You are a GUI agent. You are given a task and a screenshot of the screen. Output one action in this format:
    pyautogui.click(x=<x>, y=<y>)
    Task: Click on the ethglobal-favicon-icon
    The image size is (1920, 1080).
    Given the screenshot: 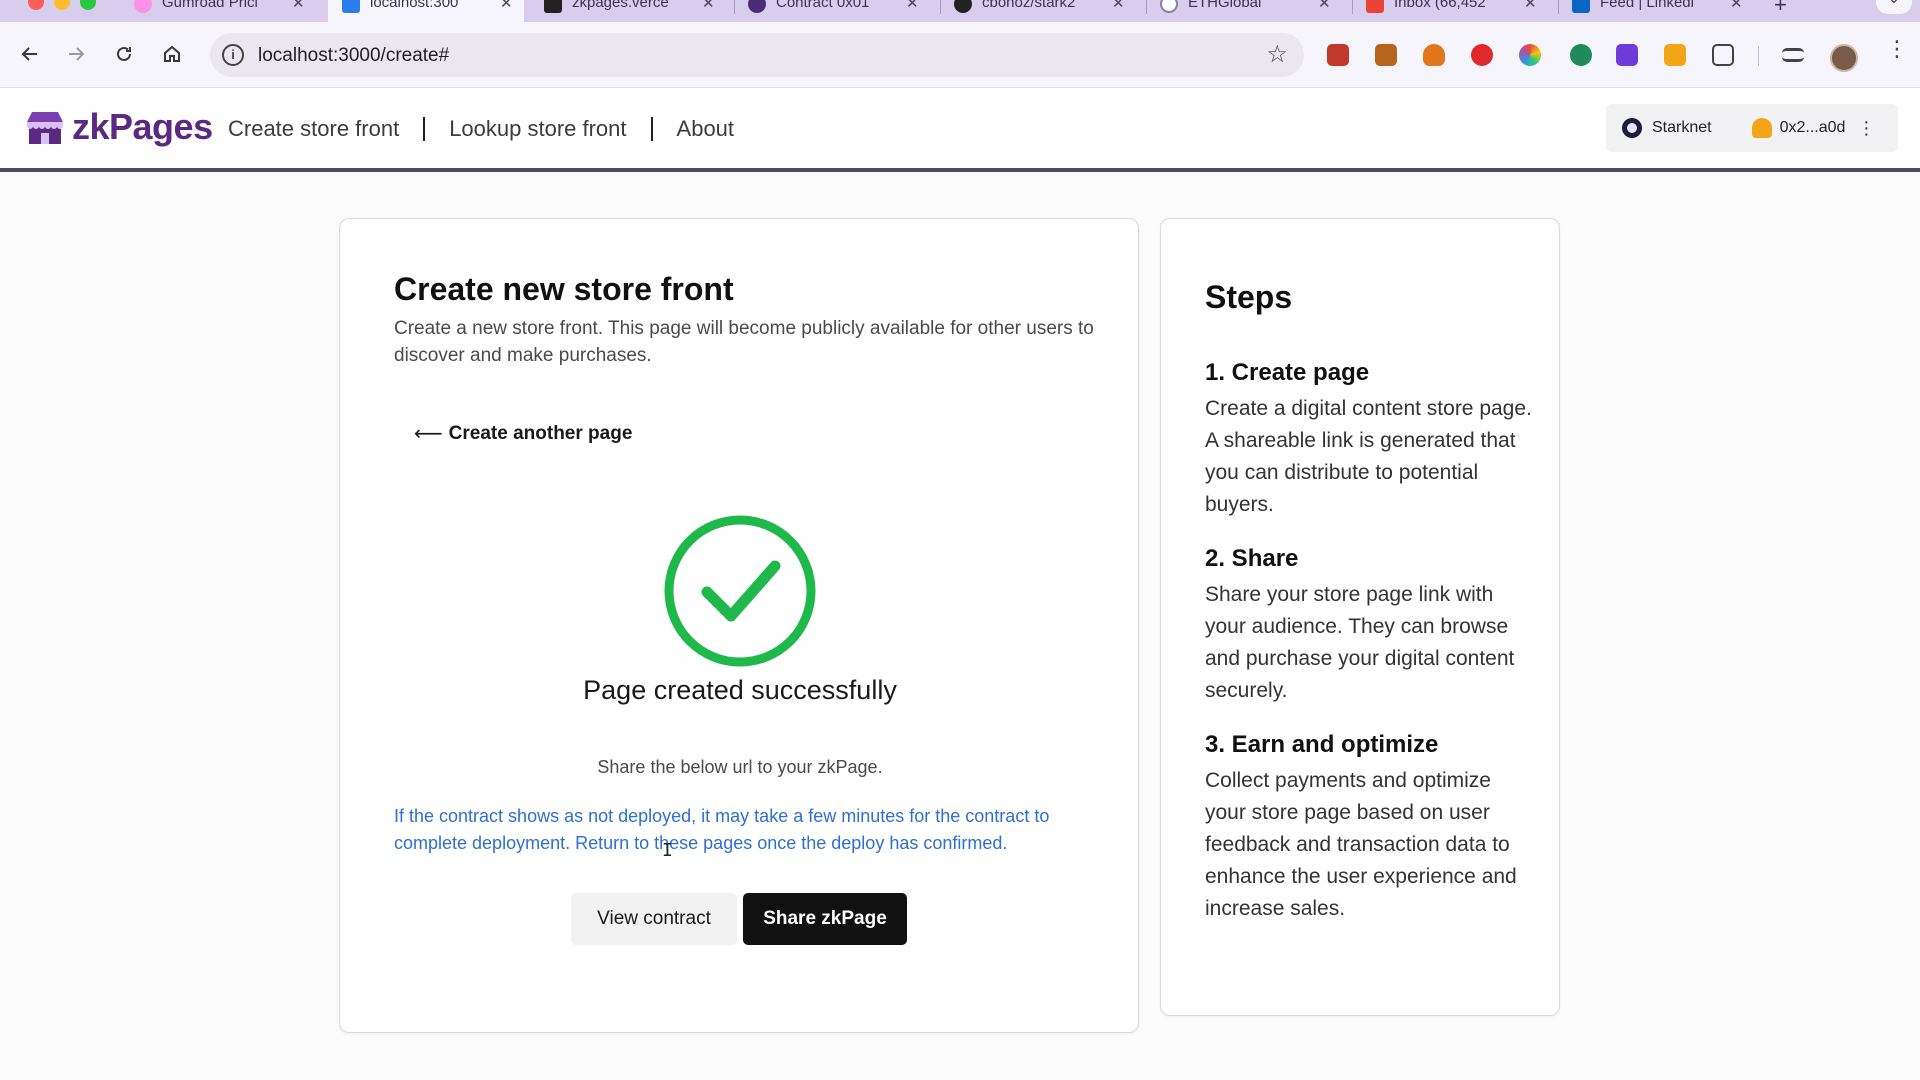 What is the action you would take?
    pyautogui.click(x=1169, y=6)
    